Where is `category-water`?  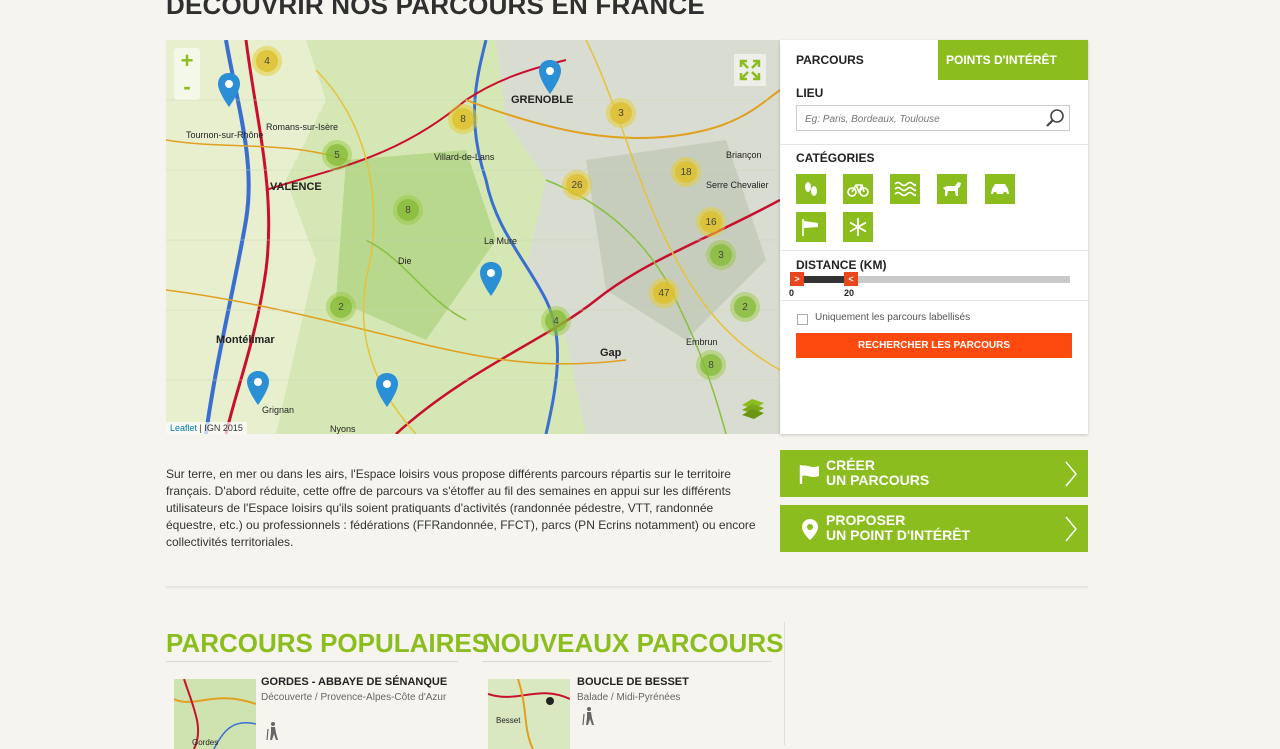 category-water is located at coordinates (905, 189).